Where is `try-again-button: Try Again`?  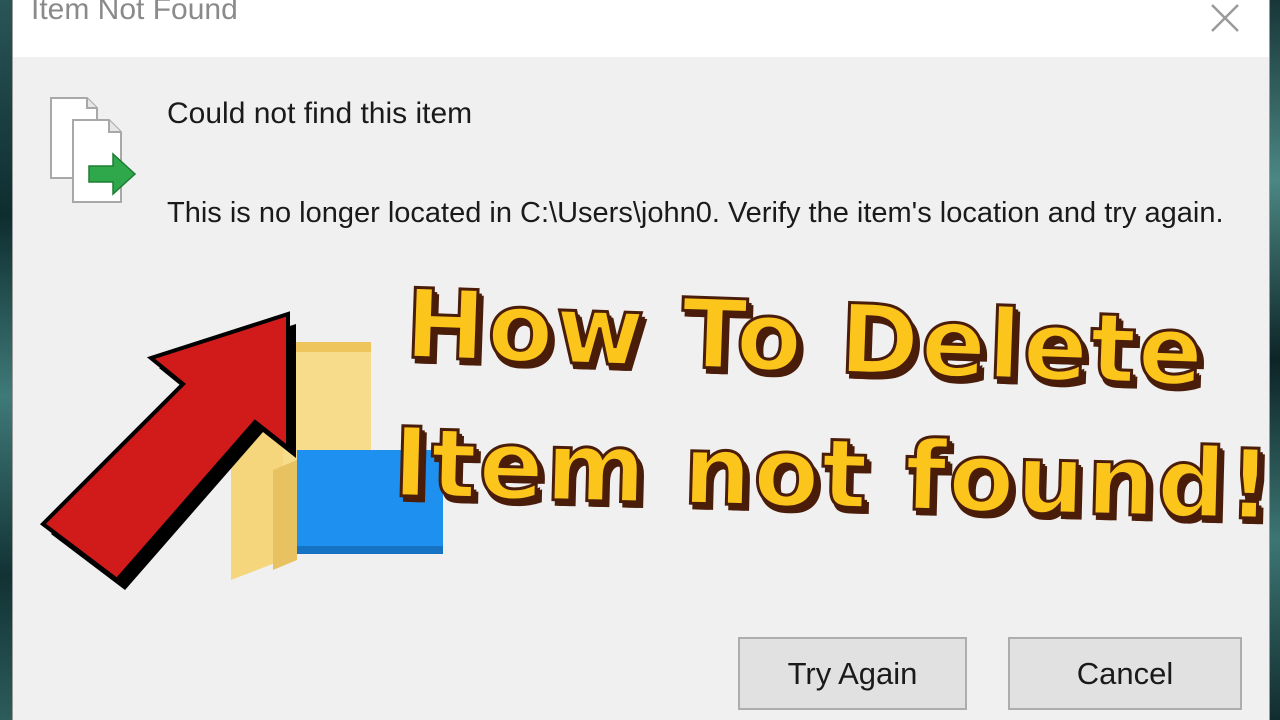
try-again-button: Try Again is located at coordinates (852, 673).